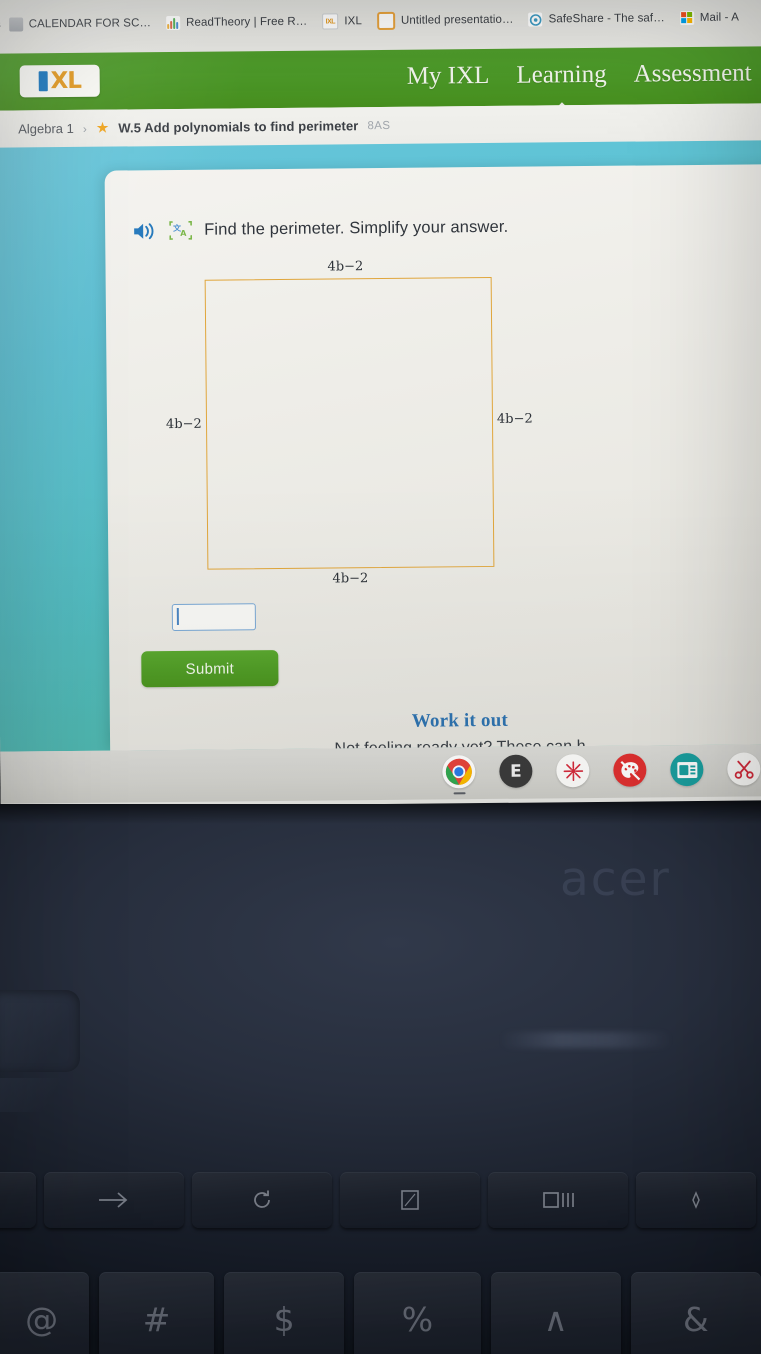 Image resolution: width=761 pixels, height=1354 pixels. What do you see at coordinates (177, 616) in the screenshot?
I see `text-caret` at bounding box center [177, 616].